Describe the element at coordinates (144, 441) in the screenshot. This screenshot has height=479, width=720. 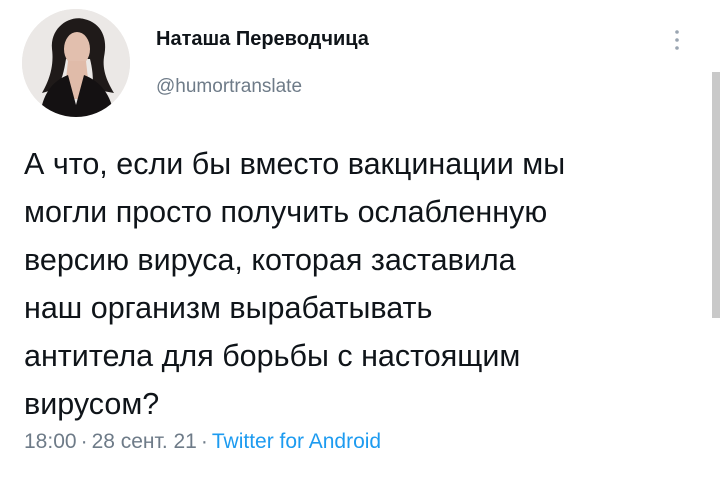
I see `tweet-date: 28 сент. 21` at that location.